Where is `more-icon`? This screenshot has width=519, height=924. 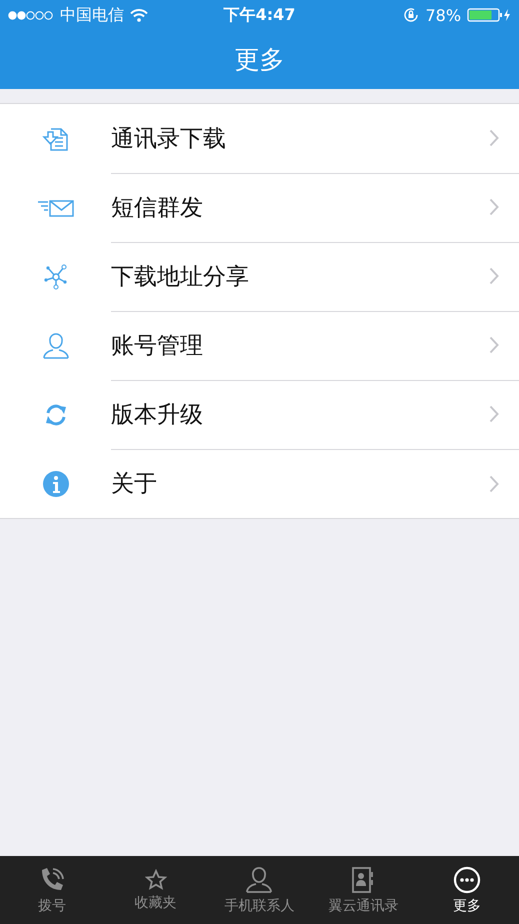
more-icon is located at coordinates (467, 880).